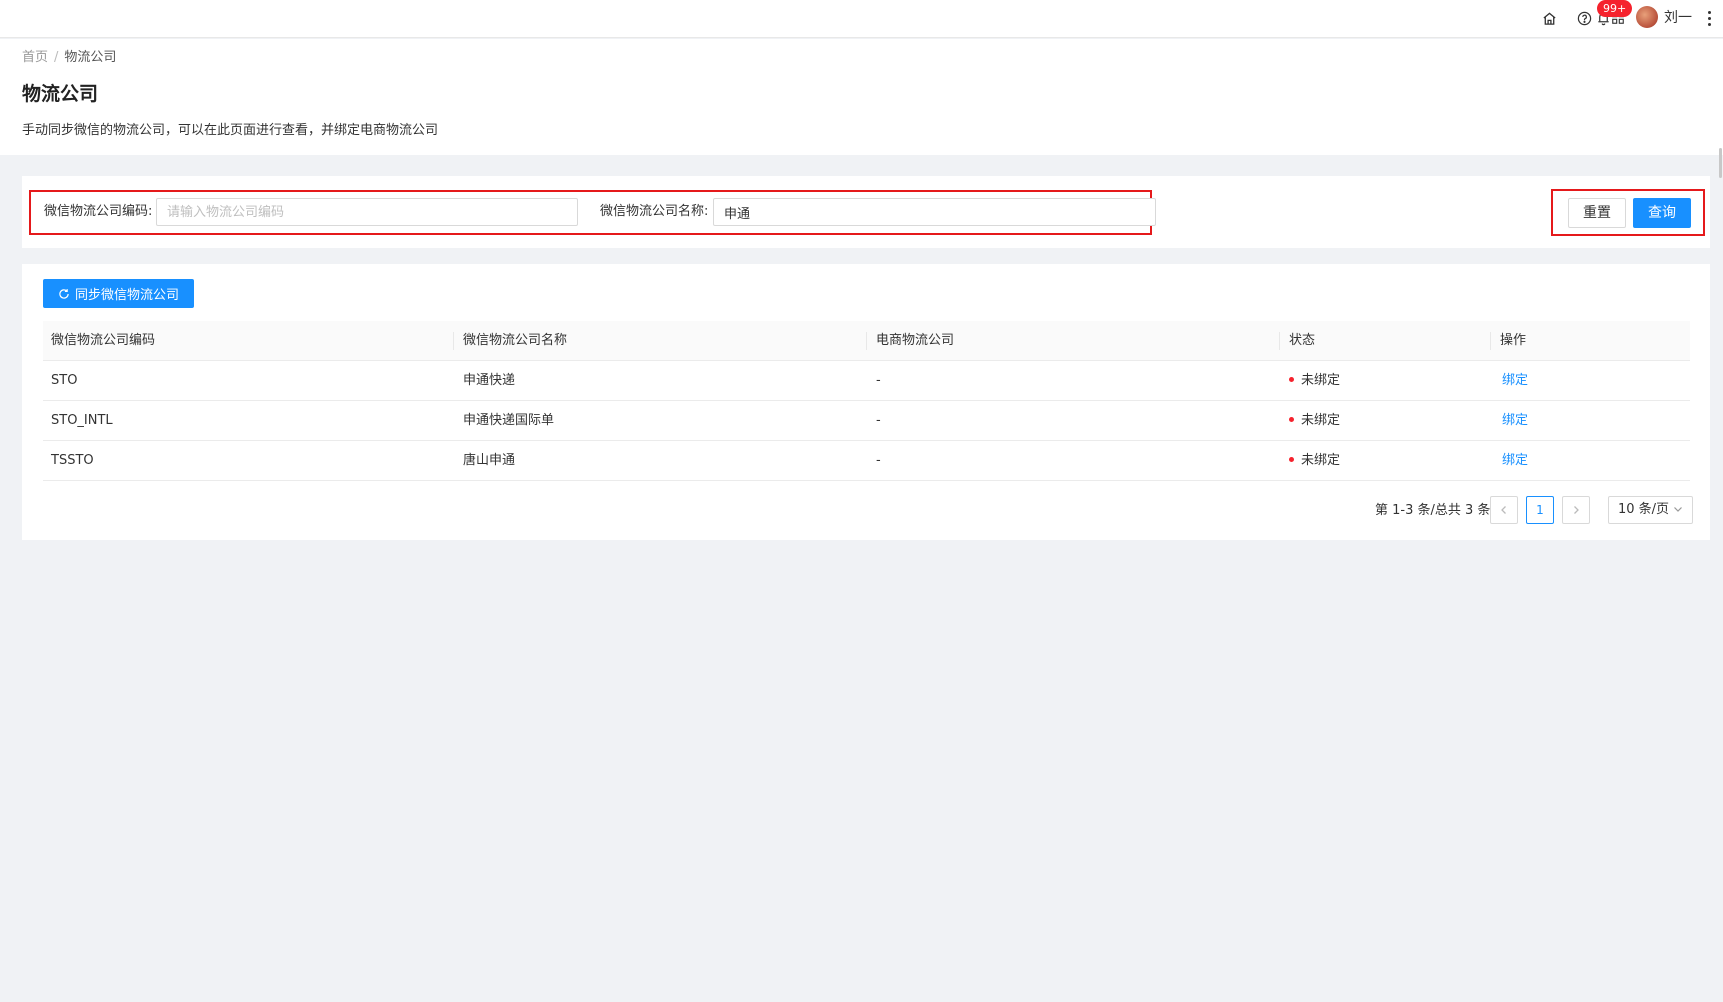 This screenshot has width=1723, height=1002. I want to click on chevron-left-icon, so click(1503, 510).